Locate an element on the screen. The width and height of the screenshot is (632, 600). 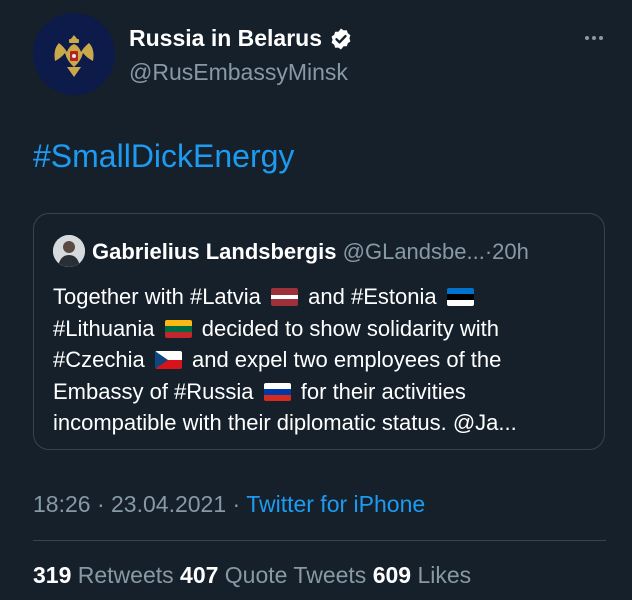
quoted-line-4-end: for their activities is located at coordinates (383, 391).